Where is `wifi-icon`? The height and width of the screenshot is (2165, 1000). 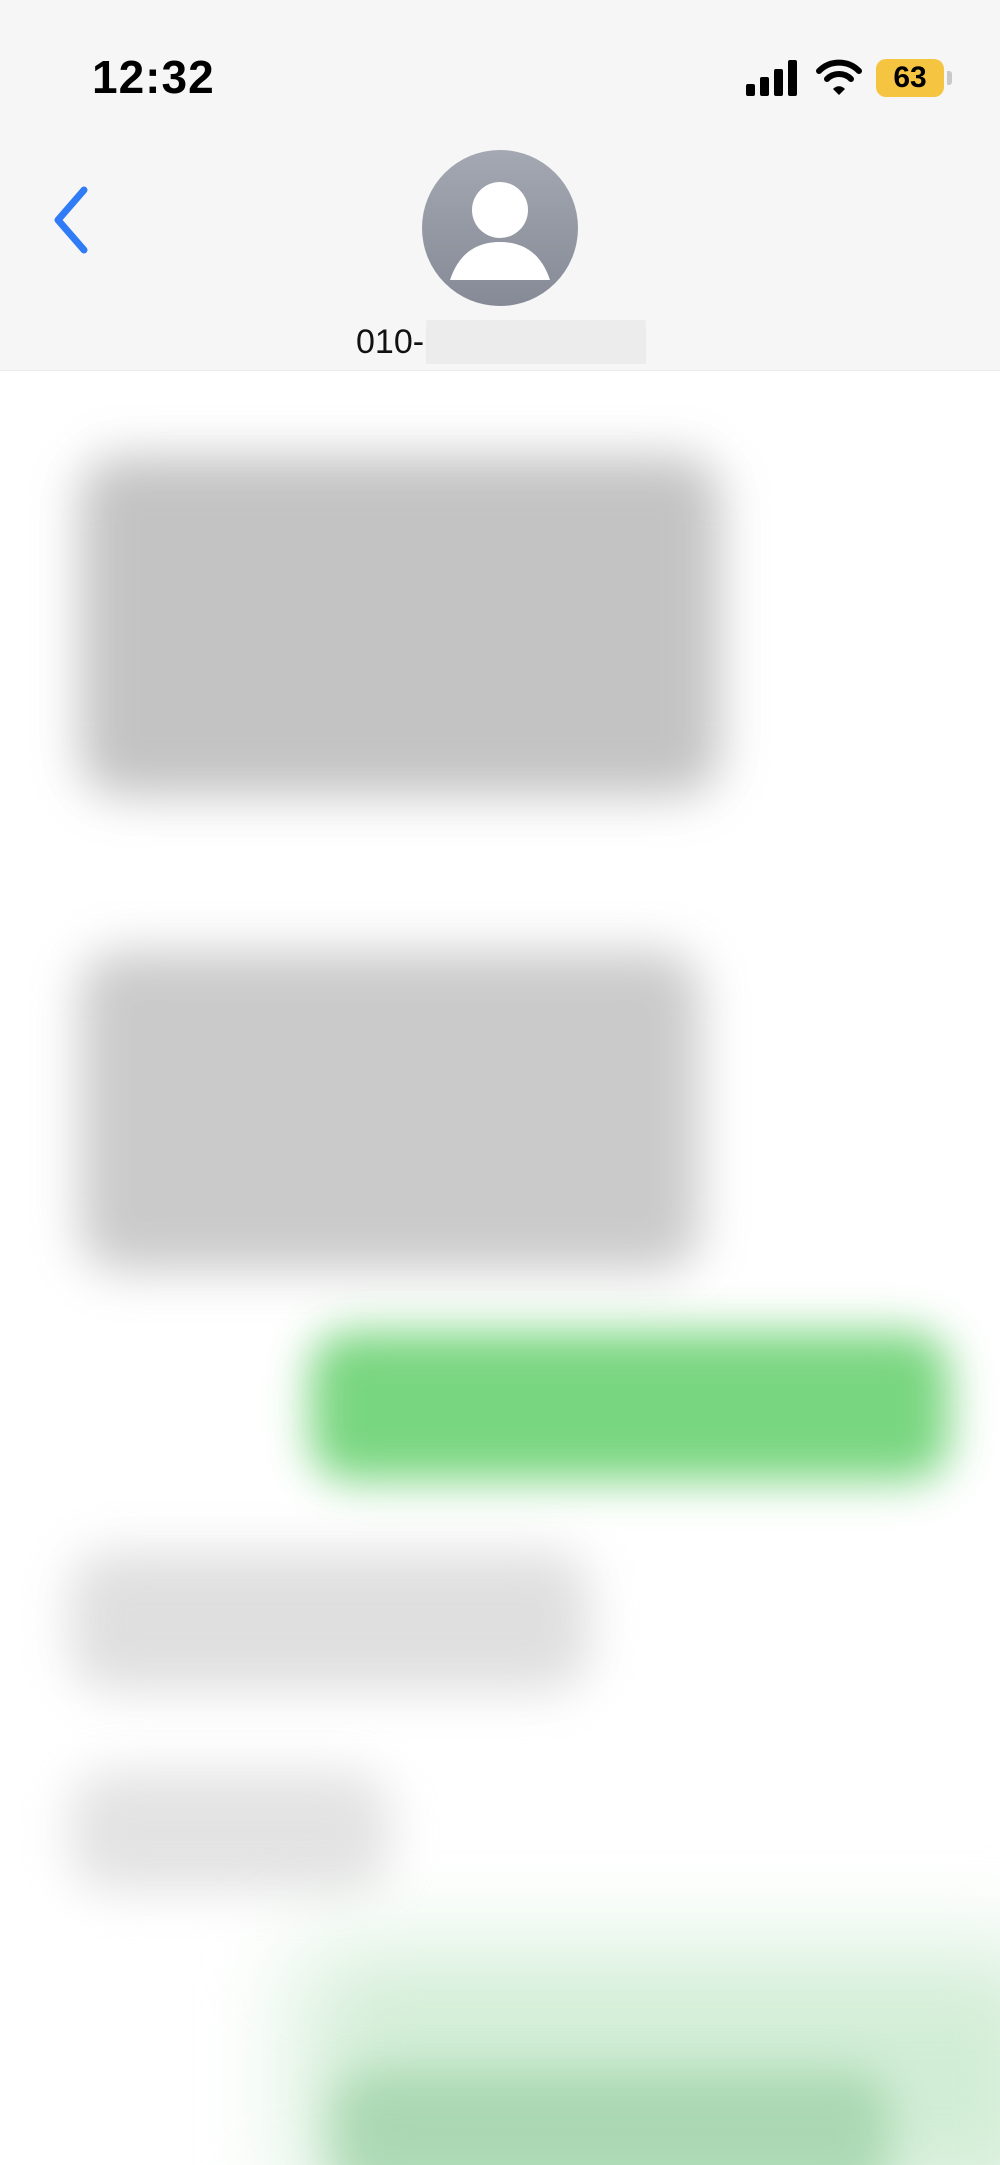
wifi-icon is located at coordinates (839, 77).